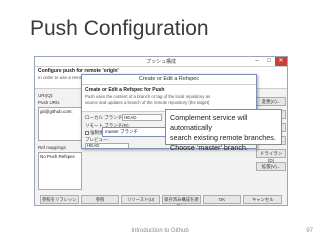  I want to click on callout-line-3: Choose ‘master’ branch., so click(209, 147).